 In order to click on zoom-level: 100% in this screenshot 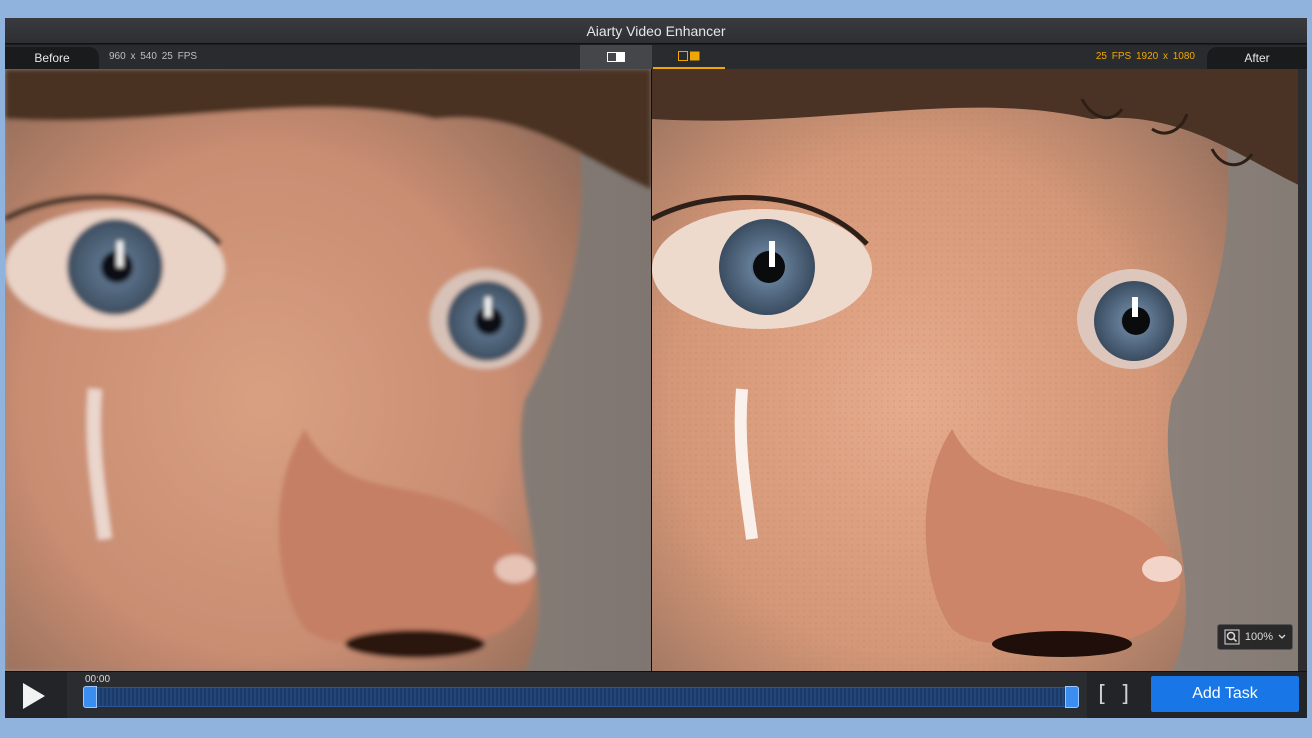, I will do `click(1259, 637)`.